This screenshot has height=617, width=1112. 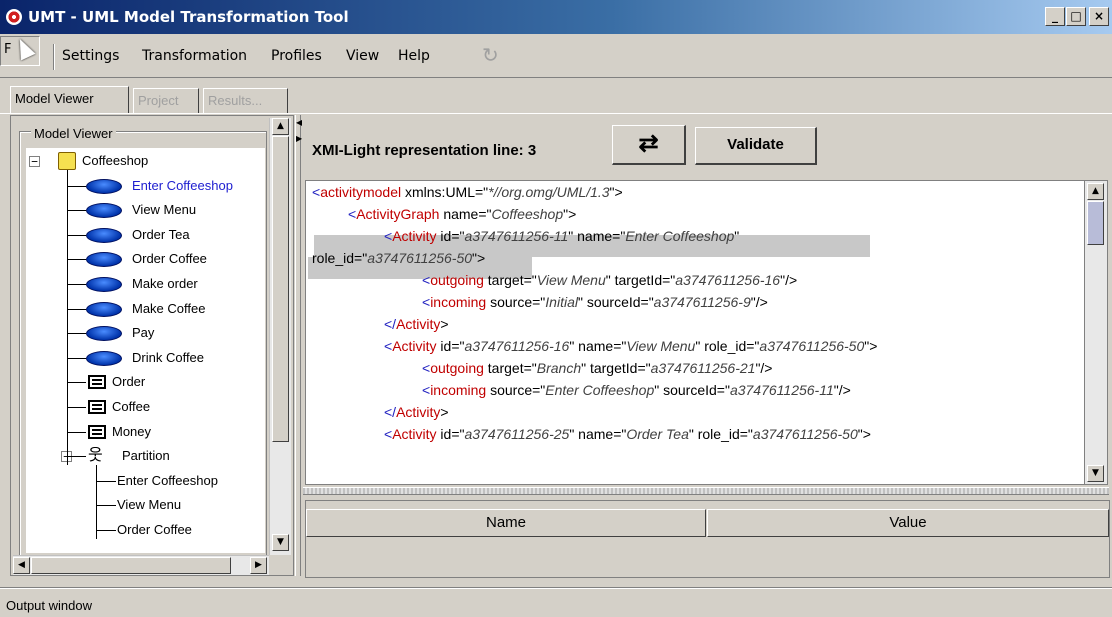 I want to click on xmi-token-val: a3747611256-11, so click(x=516, y=236).